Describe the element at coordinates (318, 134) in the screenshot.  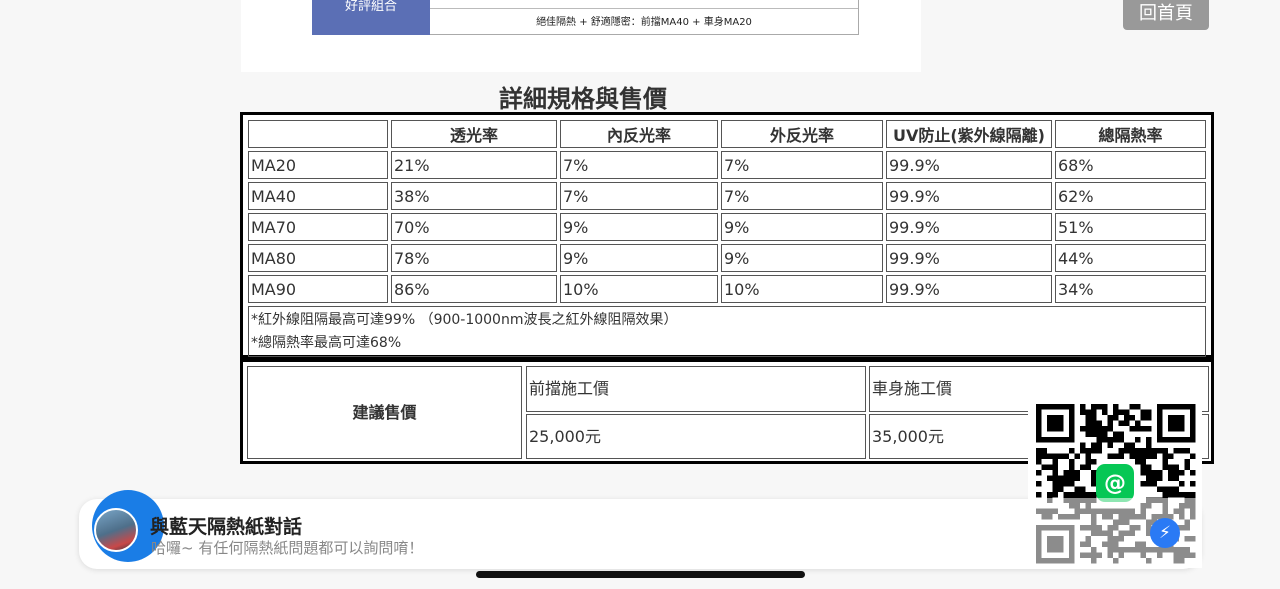
I see `header-cell` at that location.